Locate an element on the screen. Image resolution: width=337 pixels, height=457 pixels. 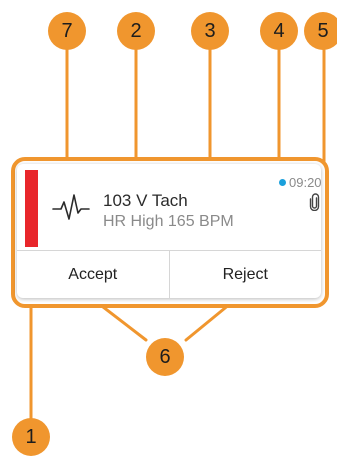
alarm-detail: HR High 165 BPM is located at coordinates (168, 221).